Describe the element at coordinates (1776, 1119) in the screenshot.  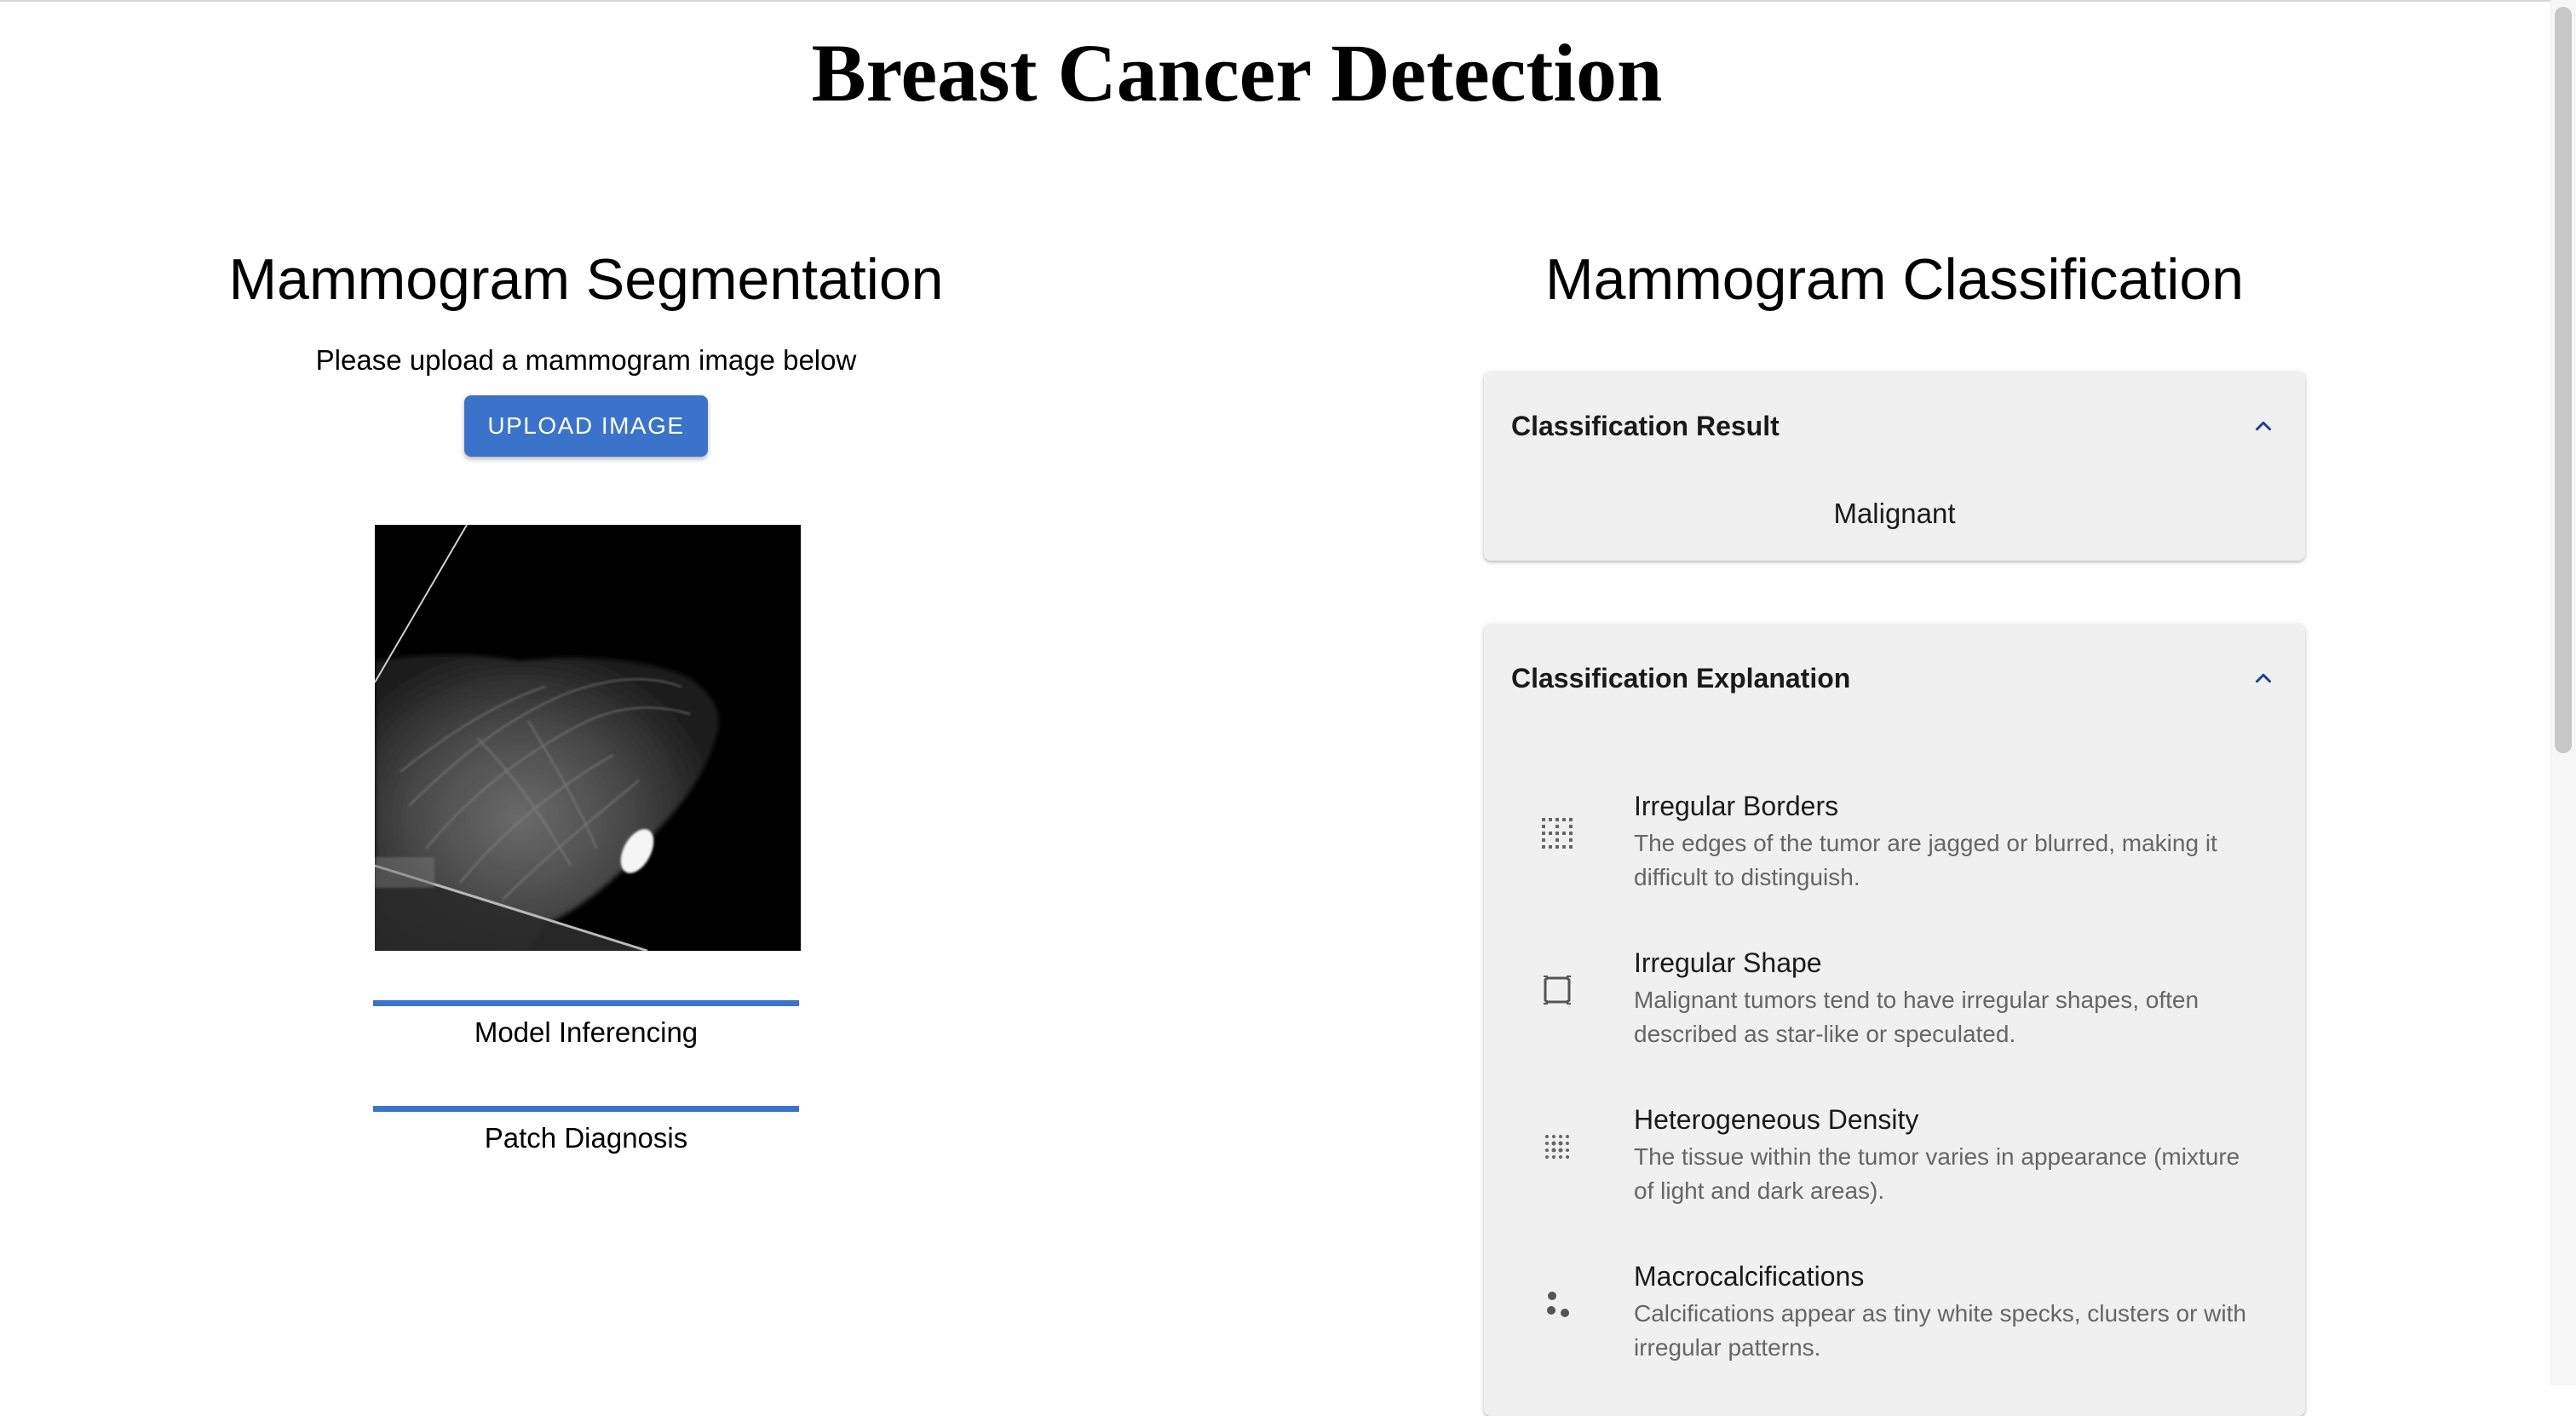
I see `explanation-item-name: Heterogeneous Density` at that location.